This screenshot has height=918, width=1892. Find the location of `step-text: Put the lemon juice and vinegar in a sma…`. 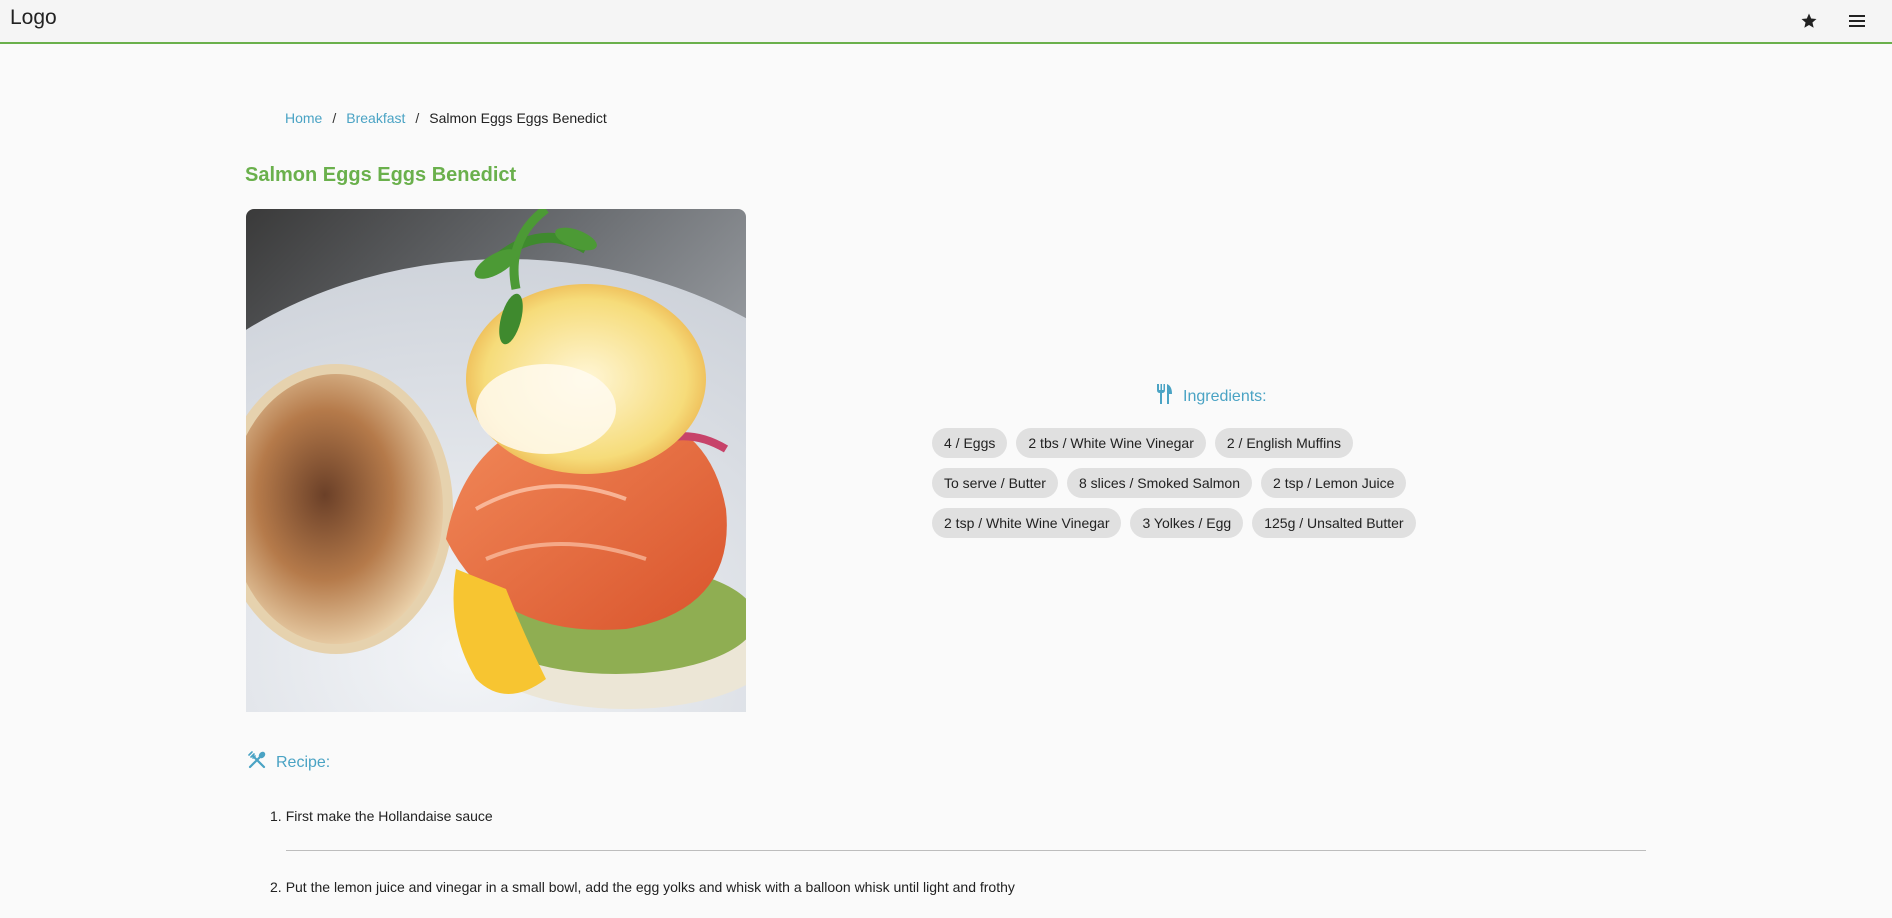

step-text: Put the lemon juice and vinegar in a sma… is located at coordinates (650, 887).